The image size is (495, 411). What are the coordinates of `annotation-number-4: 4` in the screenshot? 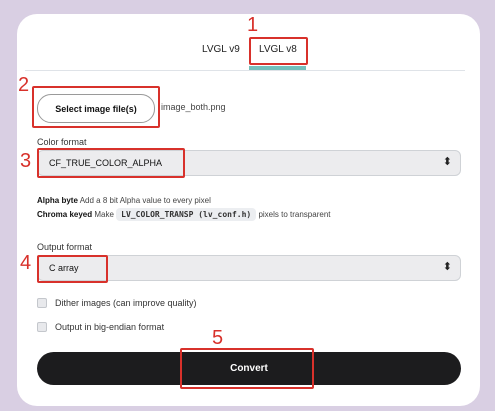 It's located at (26, 263).